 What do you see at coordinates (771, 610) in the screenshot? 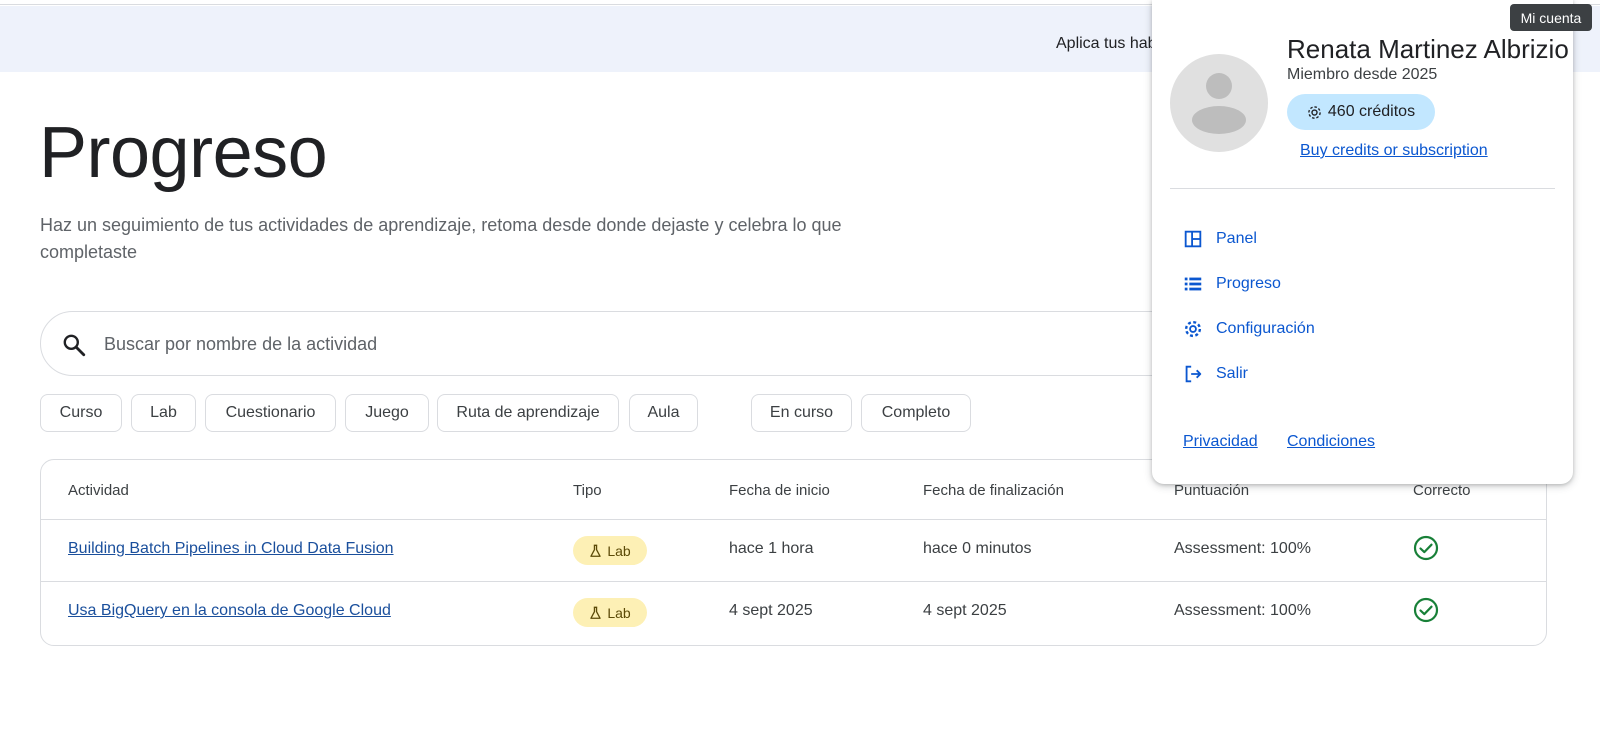
I see `start-date-cell: 4 sept 2025` at bounding box center [771, 610].